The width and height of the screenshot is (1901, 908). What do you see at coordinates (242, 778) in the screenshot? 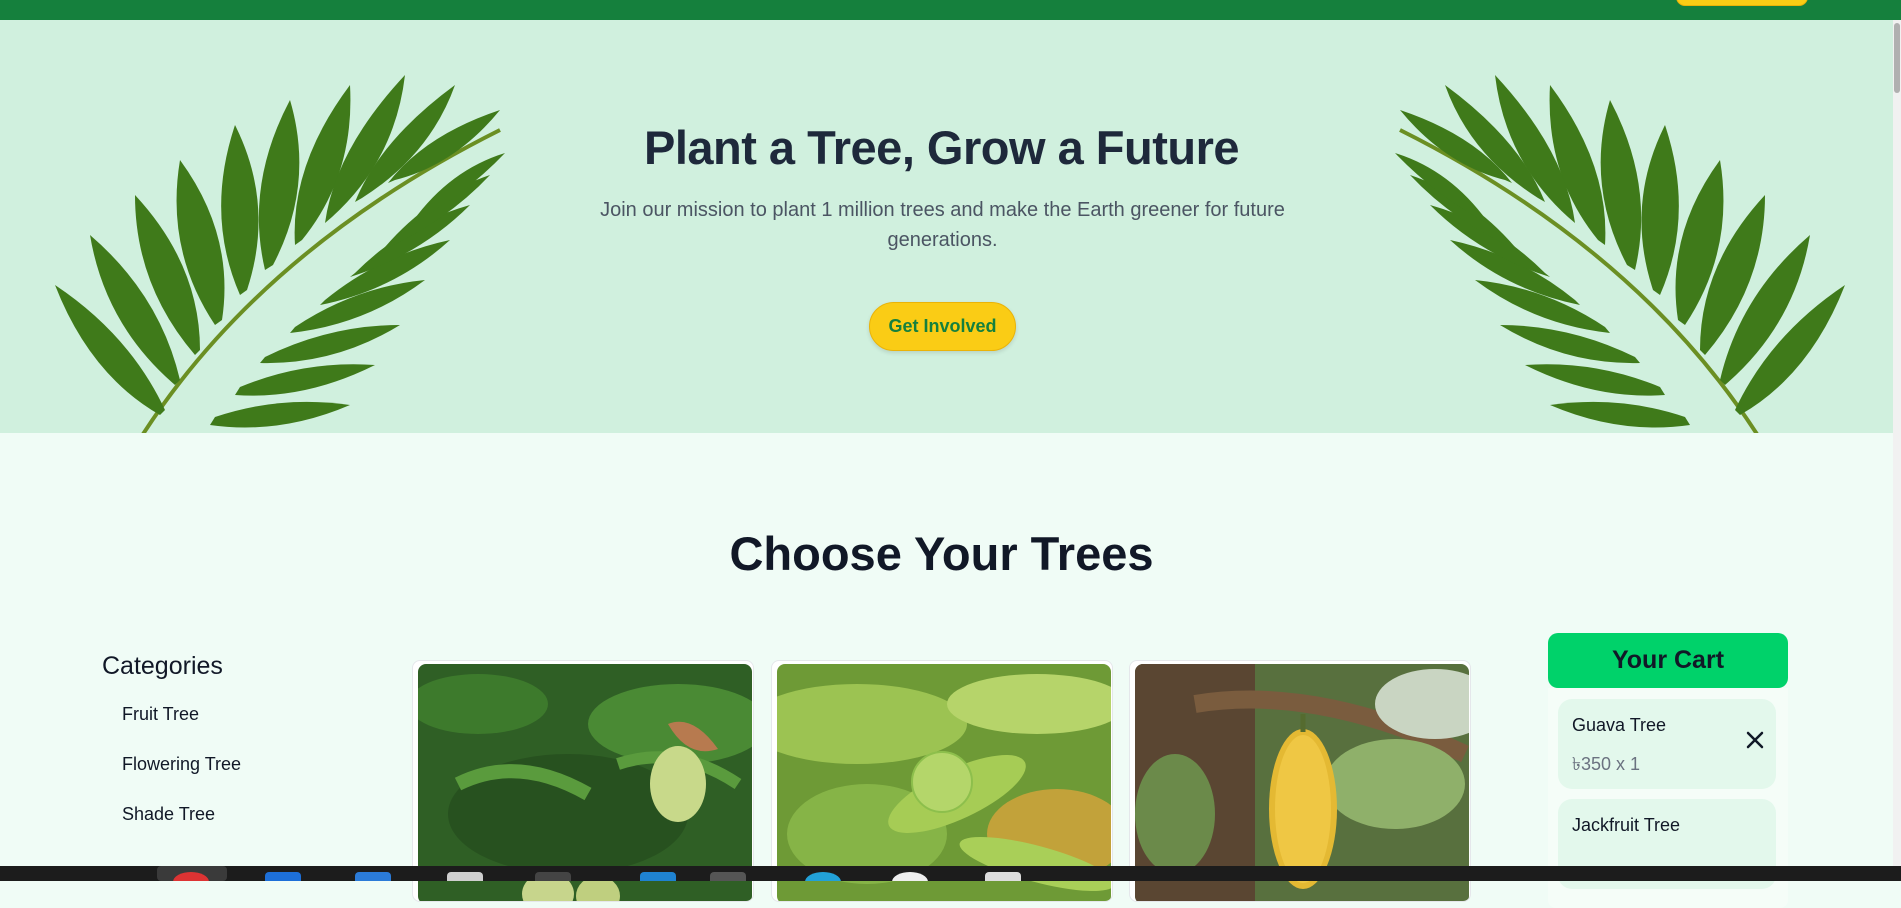
I see `category-flowering-tree: Flowering Tree` at bounding box center [242, 778].